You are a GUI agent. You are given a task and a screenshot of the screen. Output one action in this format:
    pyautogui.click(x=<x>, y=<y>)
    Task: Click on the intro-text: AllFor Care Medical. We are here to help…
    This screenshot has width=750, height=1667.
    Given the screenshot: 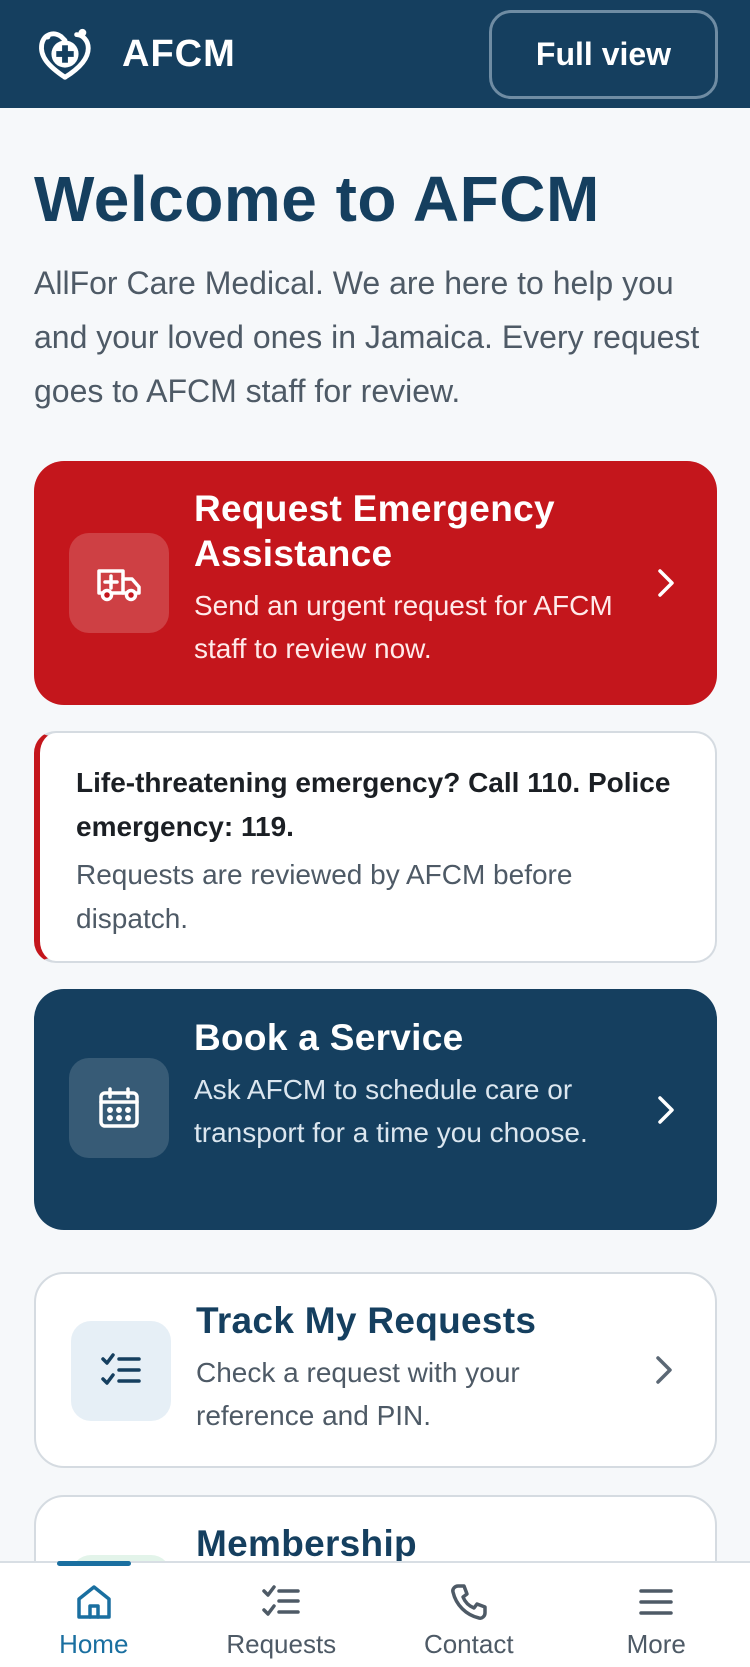 What is the action you would take?
    pyautogui.click(x=367, y=337)
    